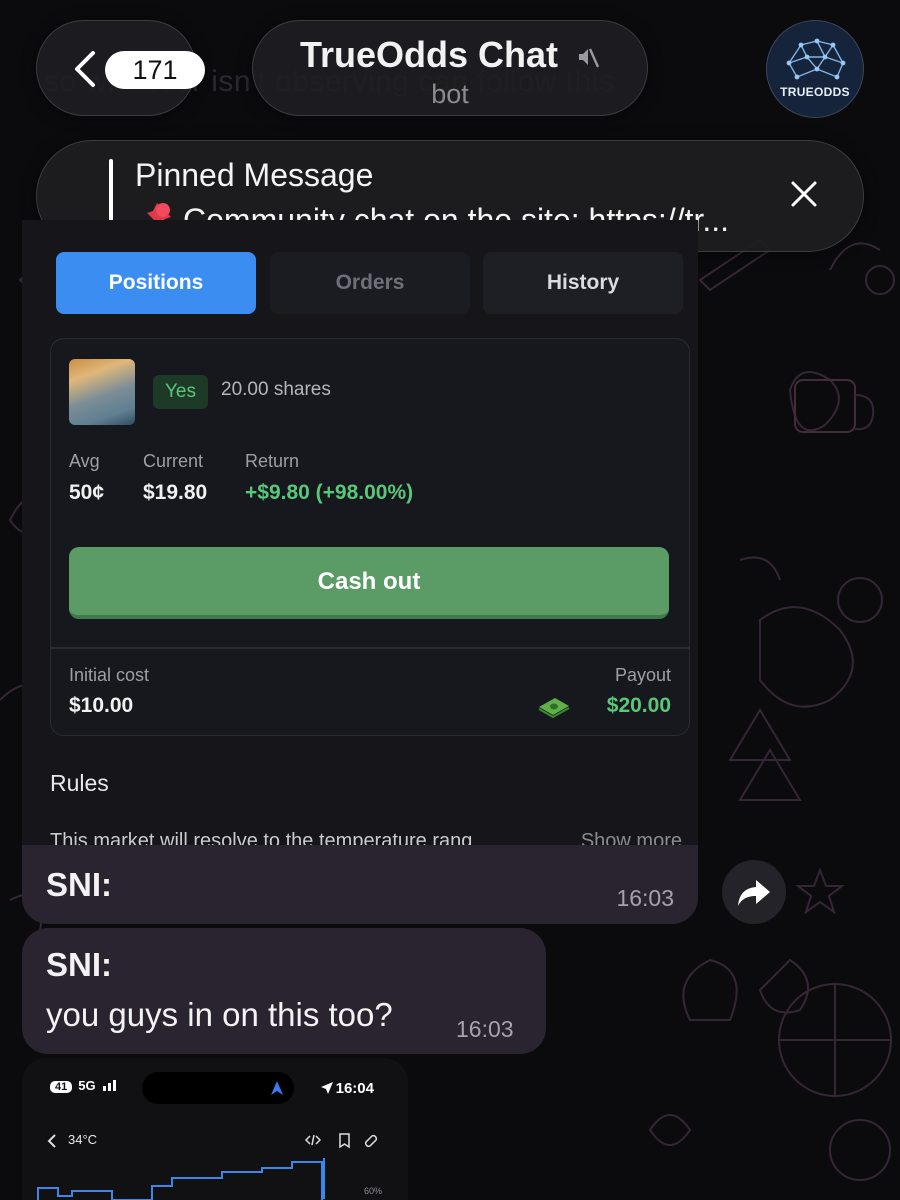 Image resolution: width=900 pixels, height=1200 pixels. I want to click on tab-orders: Orders, so click(370, 283).